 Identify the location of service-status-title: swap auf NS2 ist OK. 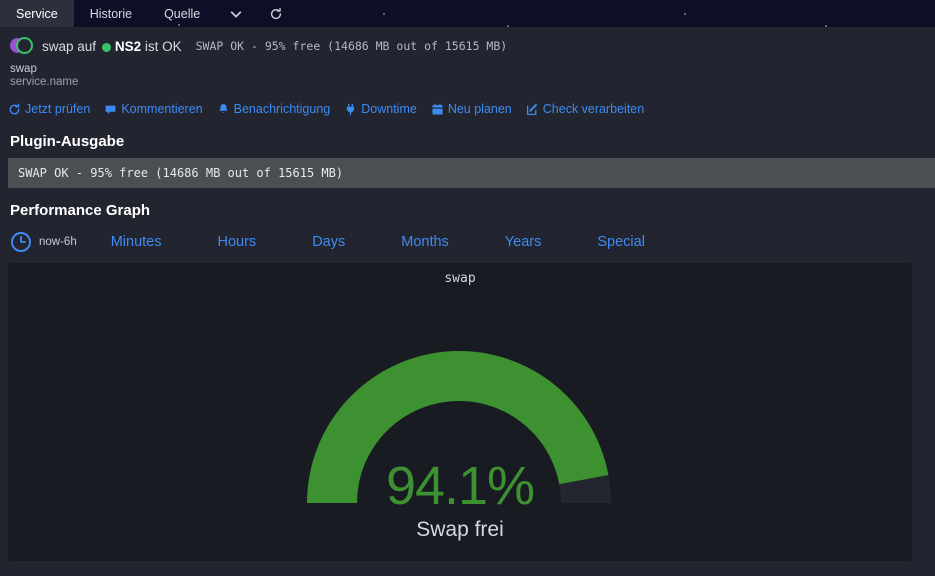
(112, 46).